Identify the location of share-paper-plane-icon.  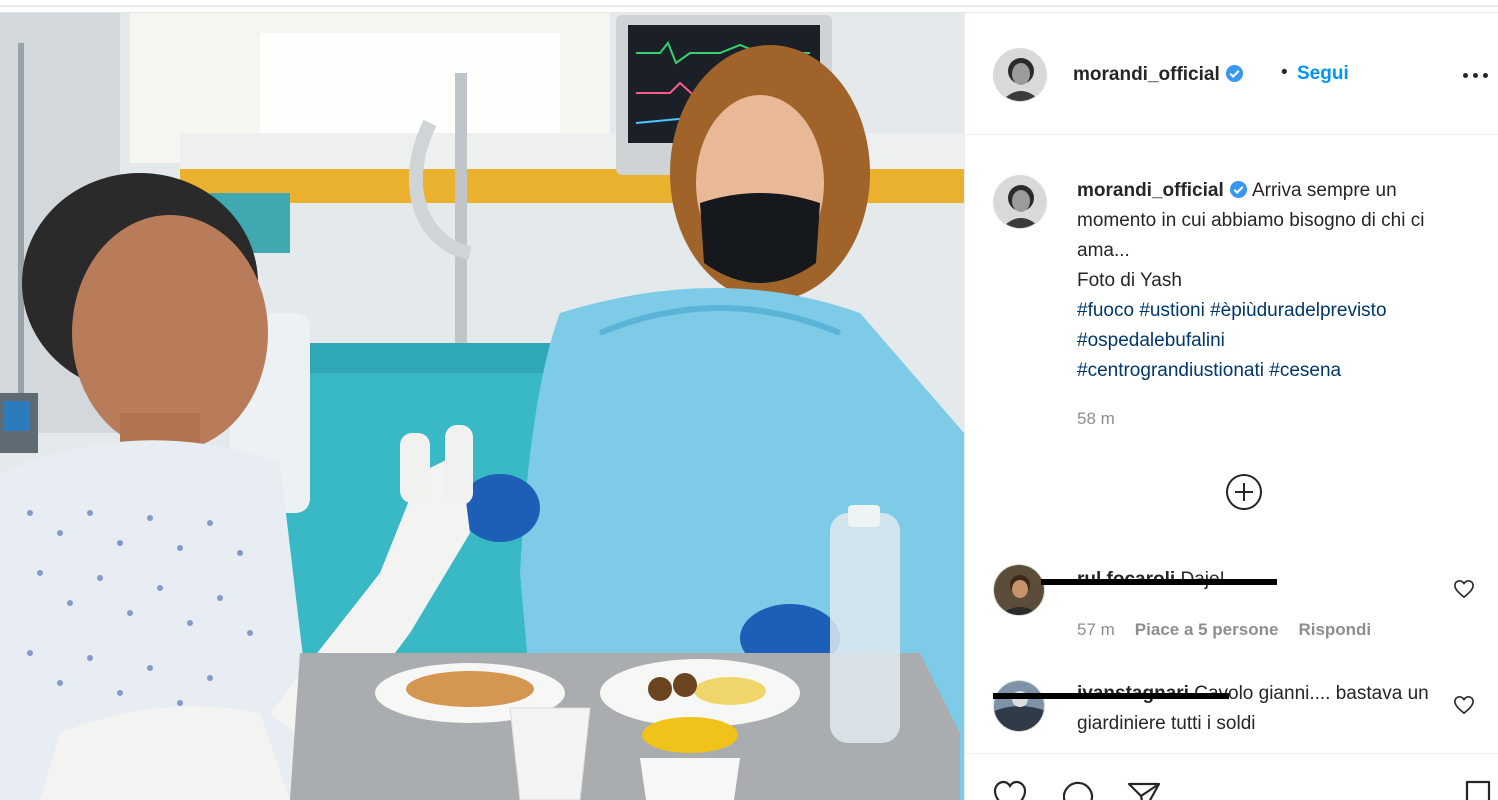
(1144, 790).